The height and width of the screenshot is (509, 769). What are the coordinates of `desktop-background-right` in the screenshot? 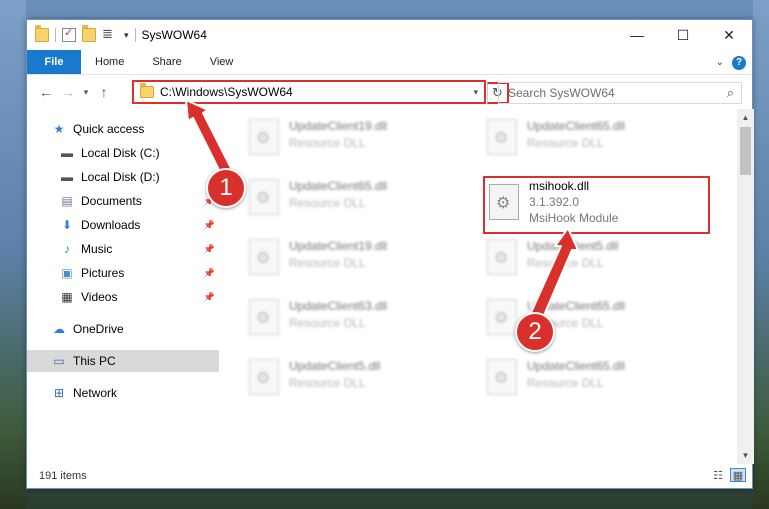 It's located at (761, 254).